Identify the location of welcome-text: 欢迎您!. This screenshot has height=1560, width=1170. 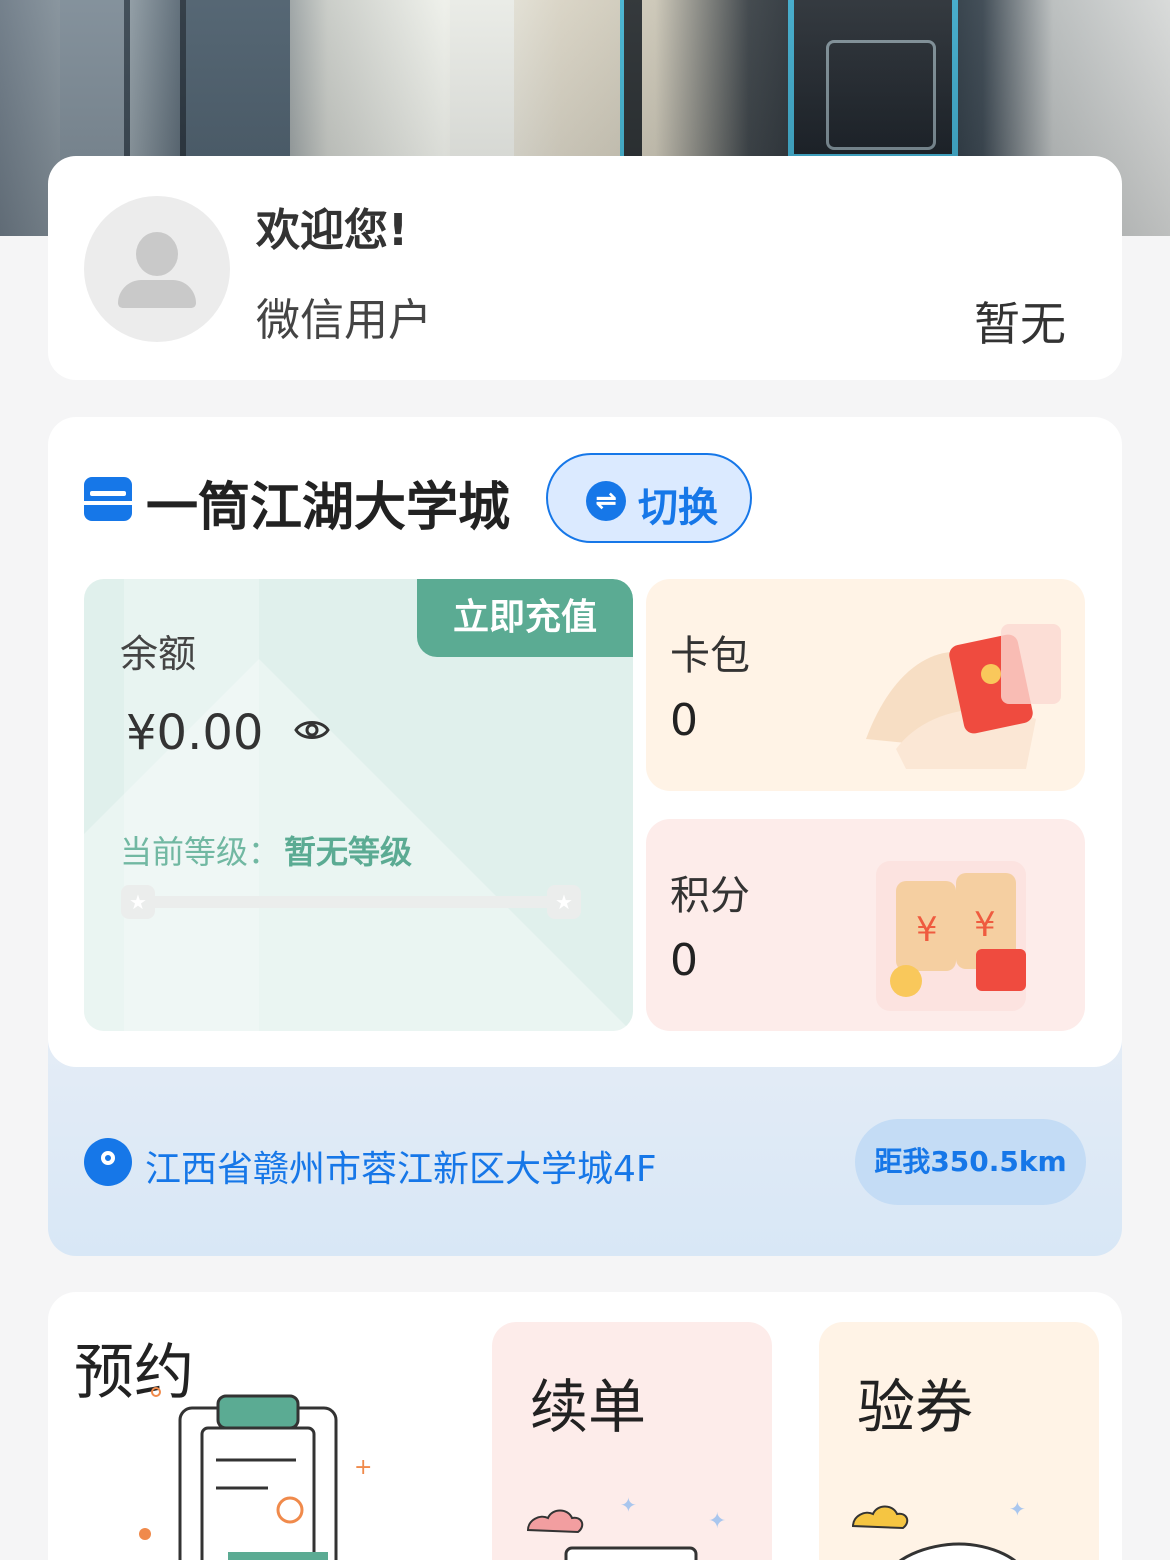
(332, 230).